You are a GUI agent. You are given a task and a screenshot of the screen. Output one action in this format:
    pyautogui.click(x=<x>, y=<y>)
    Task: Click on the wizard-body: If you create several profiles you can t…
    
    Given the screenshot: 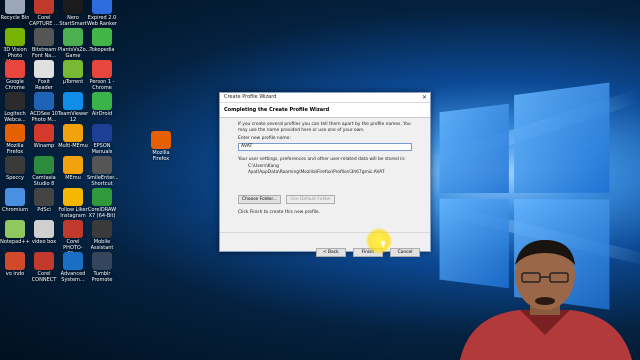 What is the action you would take?
    pyautogui.click(x=325, y=168)
    